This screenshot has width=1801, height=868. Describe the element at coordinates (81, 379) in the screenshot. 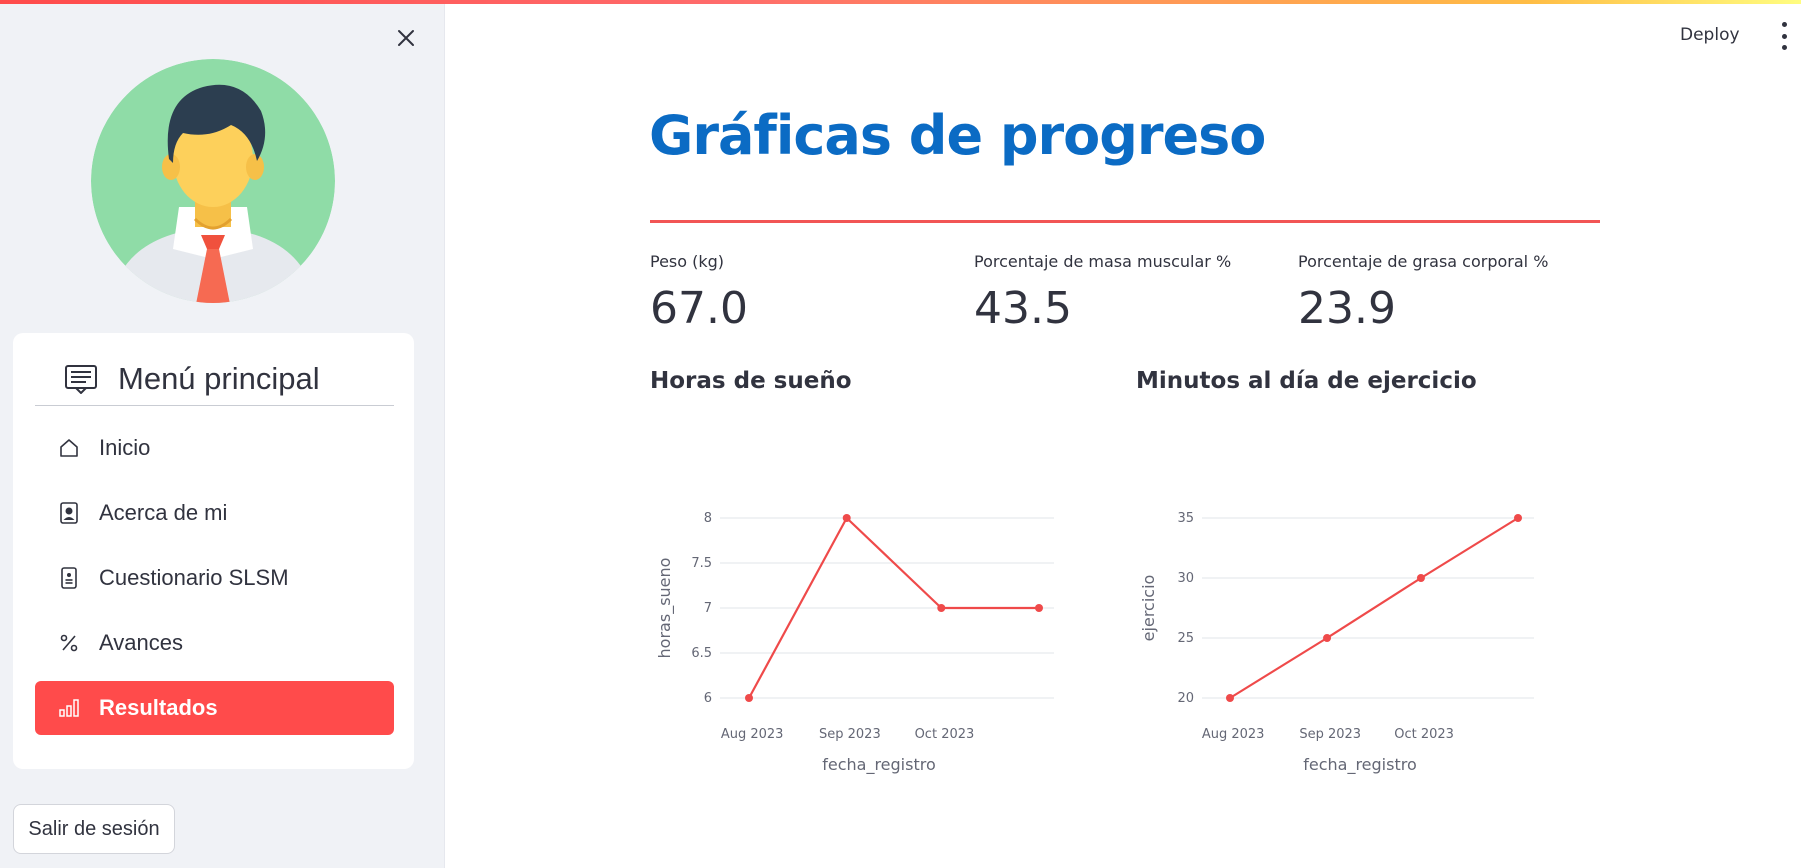

I see `menu-list-icon` at that location.